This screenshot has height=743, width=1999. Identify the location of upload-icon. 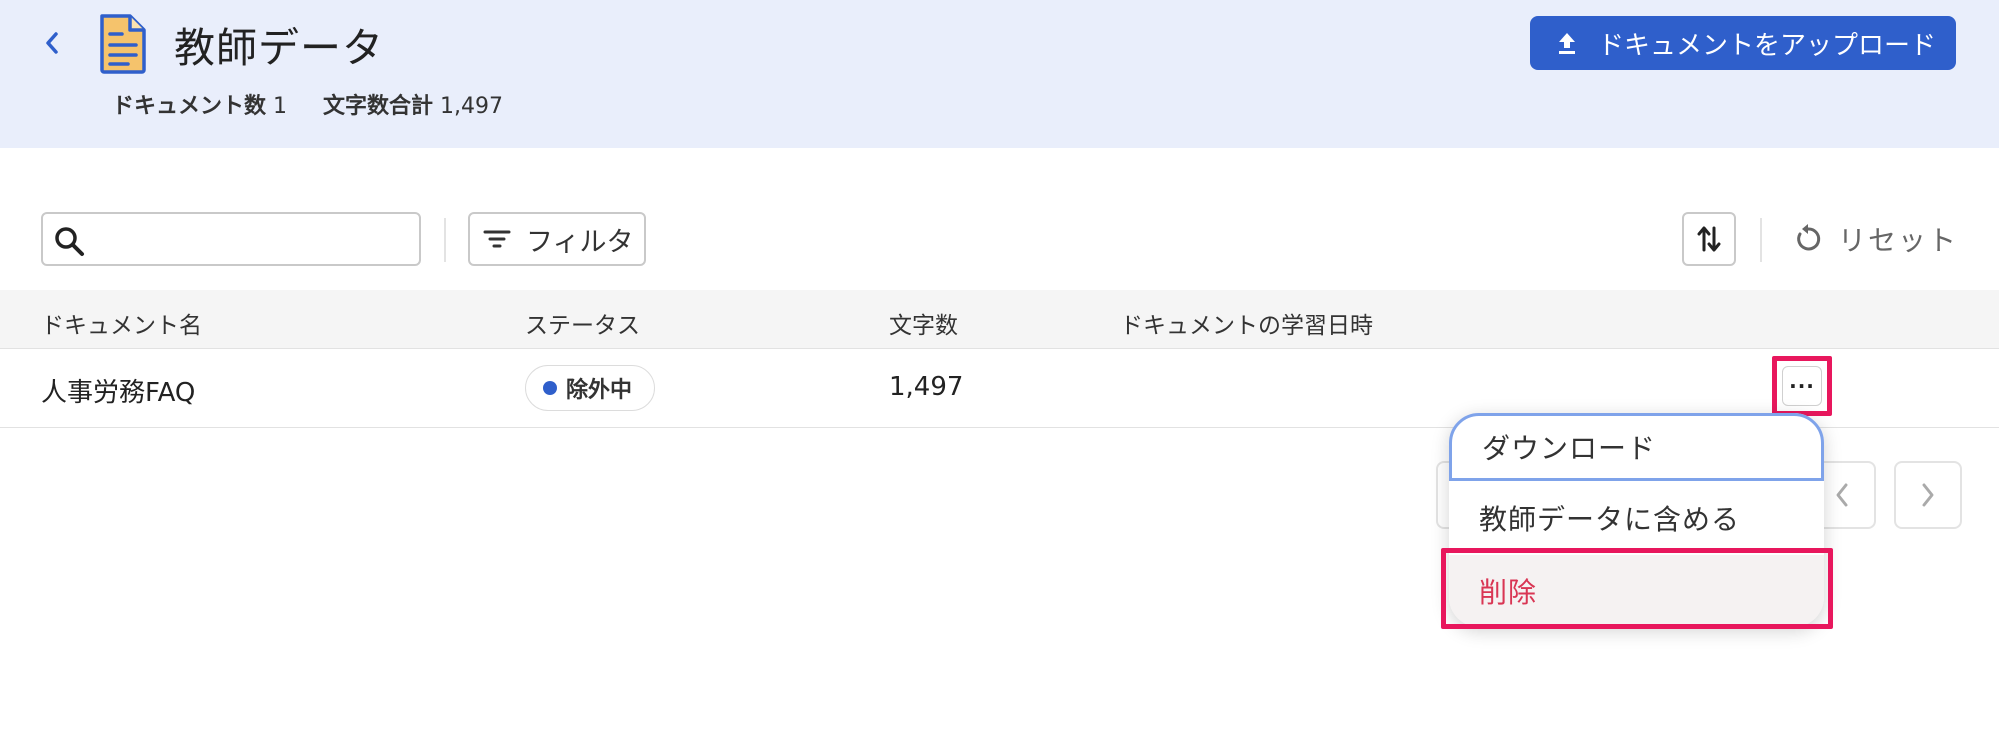
(1567, 43).